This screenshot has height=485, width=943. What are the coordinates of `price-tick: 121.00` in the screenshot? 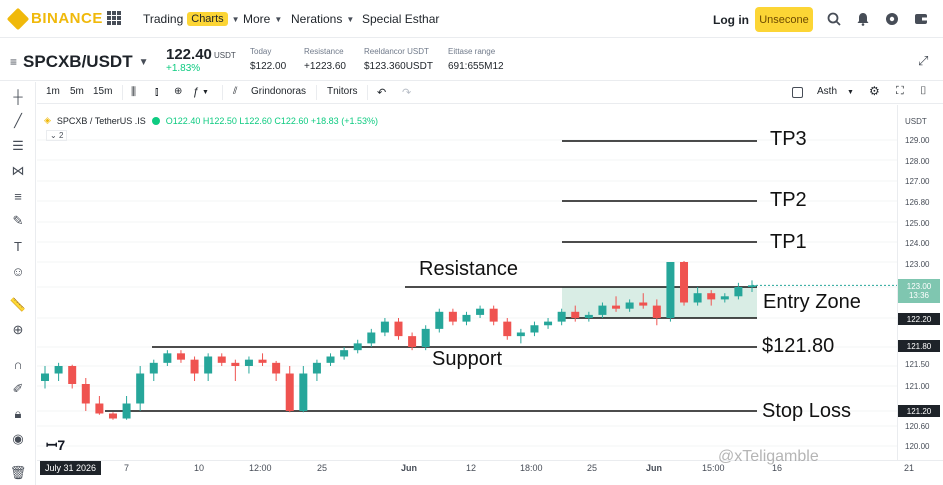 It's located at (917, 386).